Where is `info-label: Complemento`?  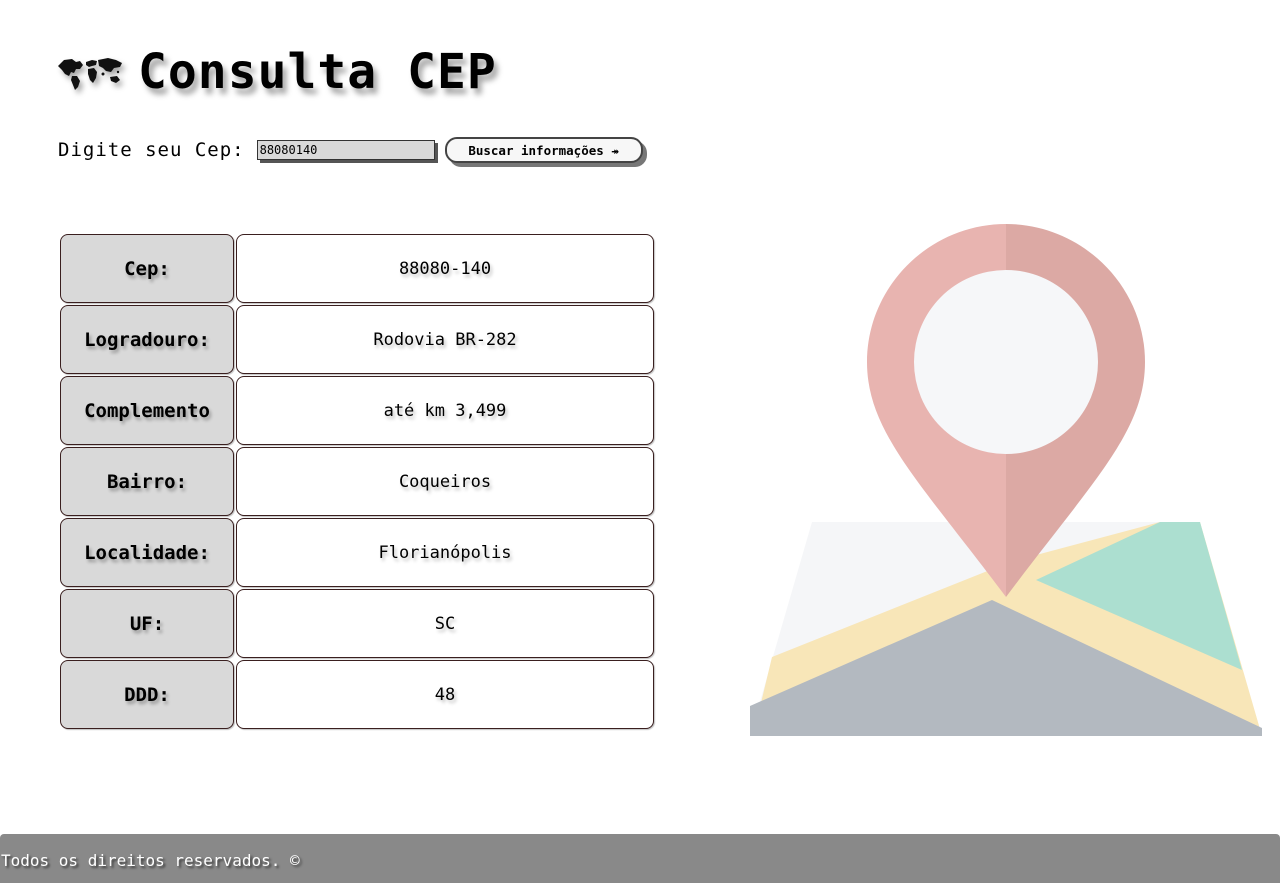 info-label: Complemento is located at coordinates (147, 410).